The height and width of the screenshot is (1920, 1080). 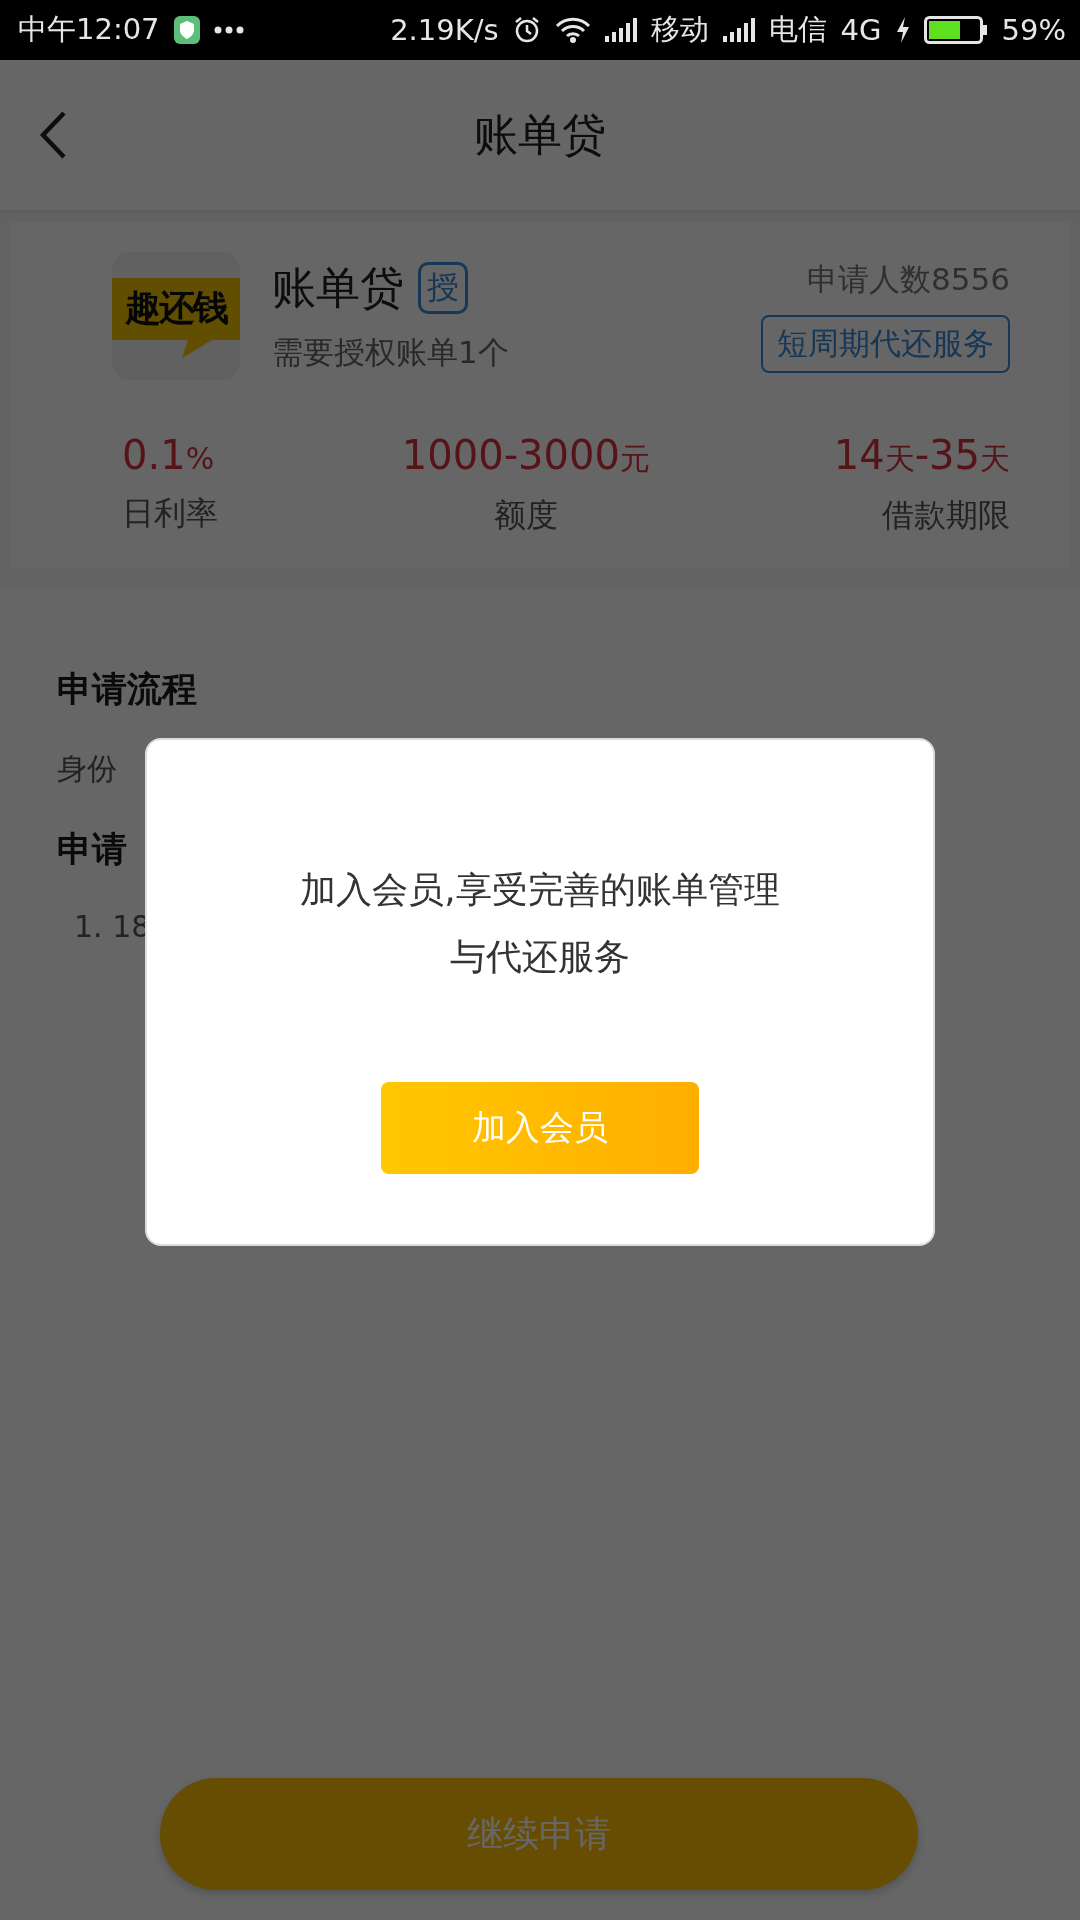 What do you see at coordinates (228, 30) in the screenshot?
I see `more-icon` at bounding box center [228, 30].